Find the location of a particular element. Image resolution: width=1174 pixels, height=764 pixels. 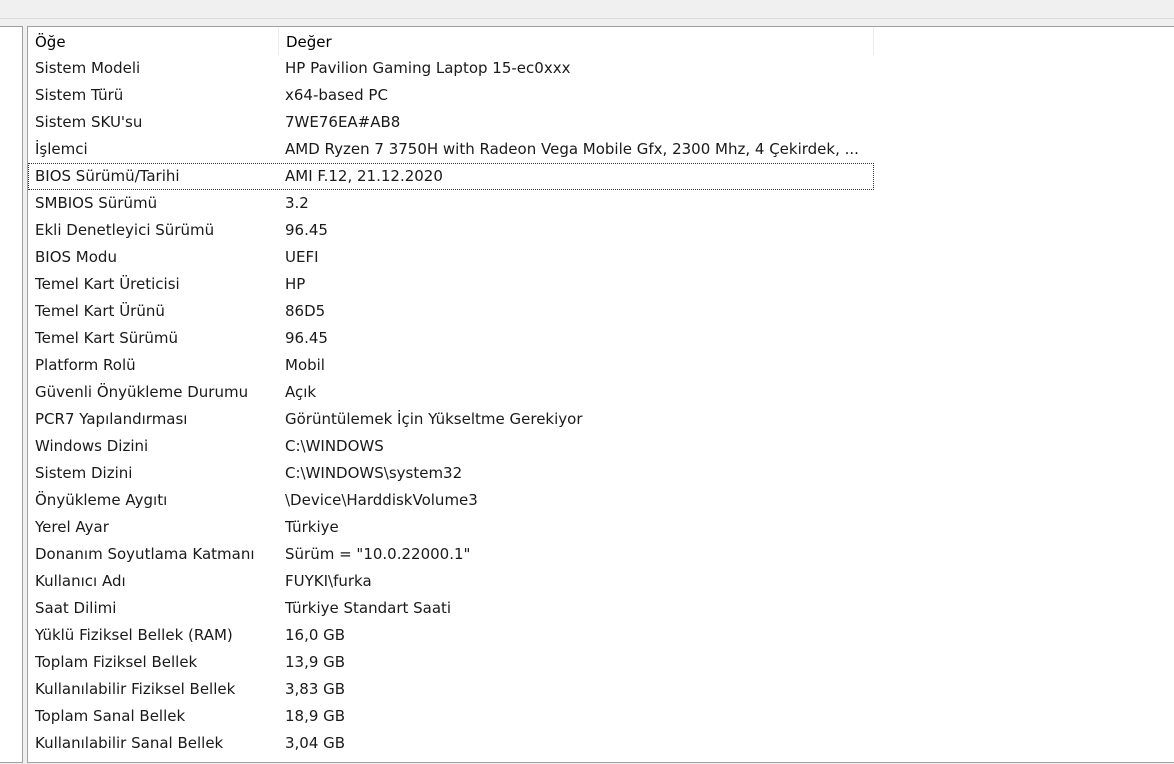

row-item-label: BIOS Modu is located at coordinates (76, 257).